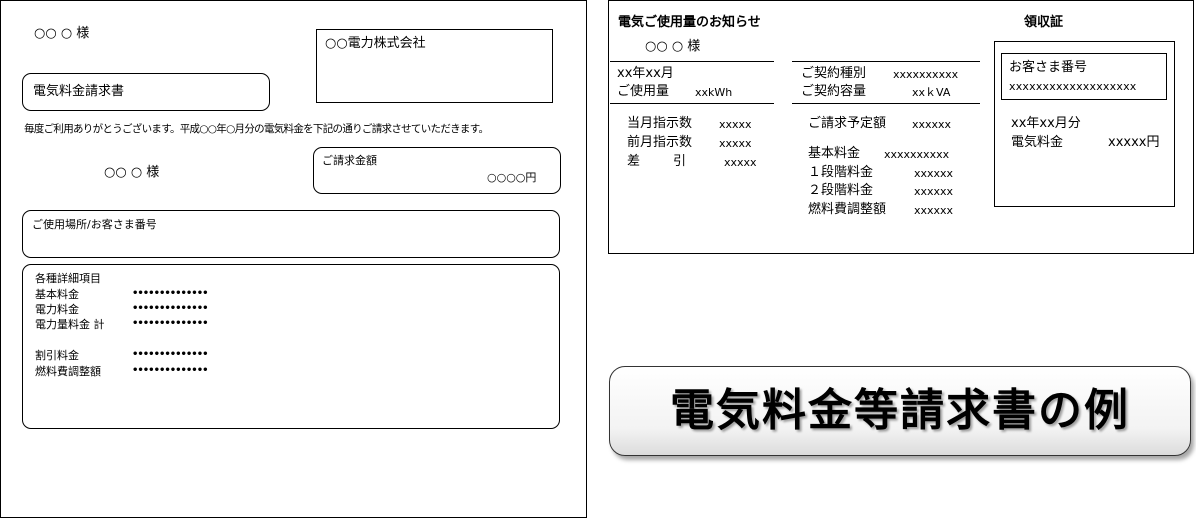  I want to click on scheduled-label: ご請求予定額, so click(847, 123).